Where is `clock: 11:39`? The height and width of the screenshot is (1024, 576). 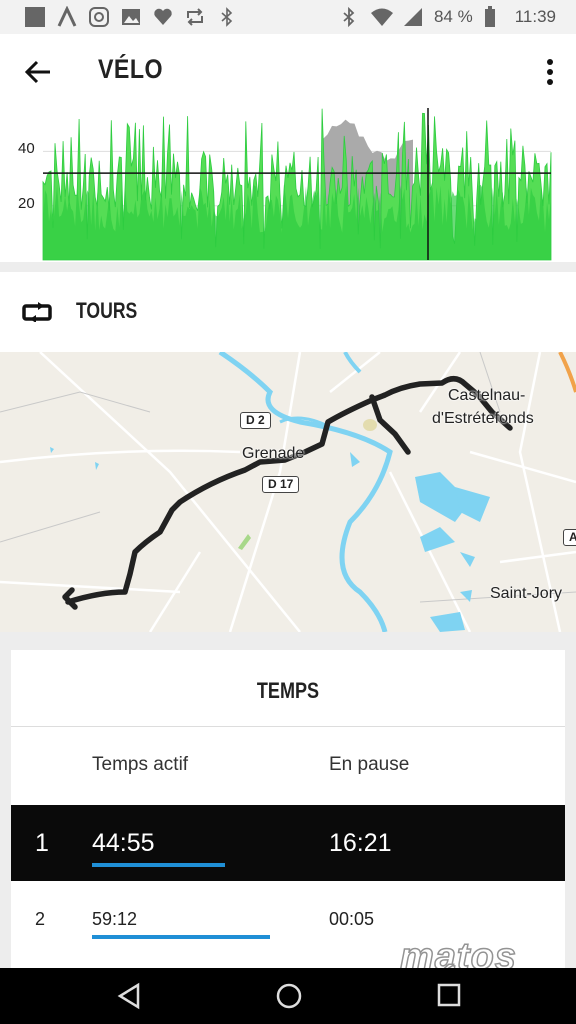 clock: 11:39 is located at coordinates (535, 16).